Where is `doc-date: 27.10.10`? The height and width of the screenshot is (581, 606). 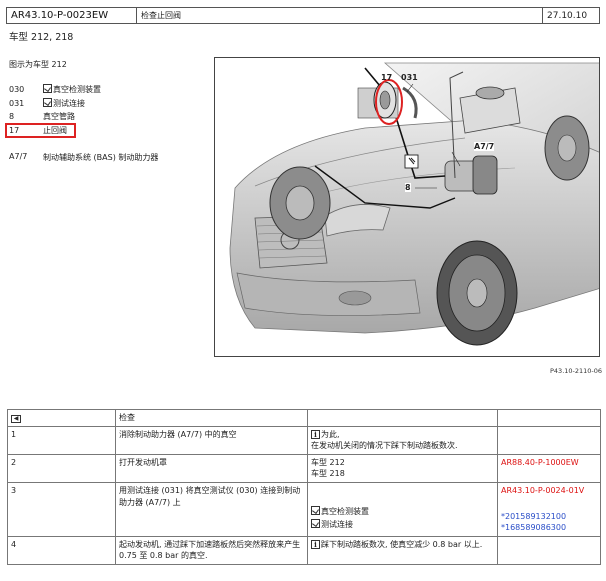
doc-date: 27.10.10 is located at coordinates (567, 15).